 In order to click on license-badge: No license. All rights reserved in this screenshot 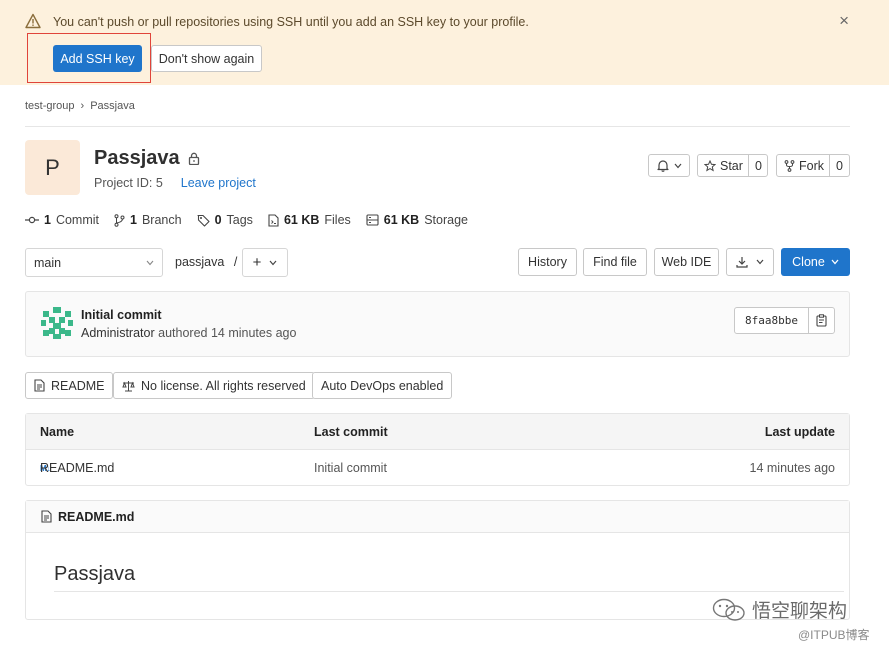, I will do `click(214, 385)`.